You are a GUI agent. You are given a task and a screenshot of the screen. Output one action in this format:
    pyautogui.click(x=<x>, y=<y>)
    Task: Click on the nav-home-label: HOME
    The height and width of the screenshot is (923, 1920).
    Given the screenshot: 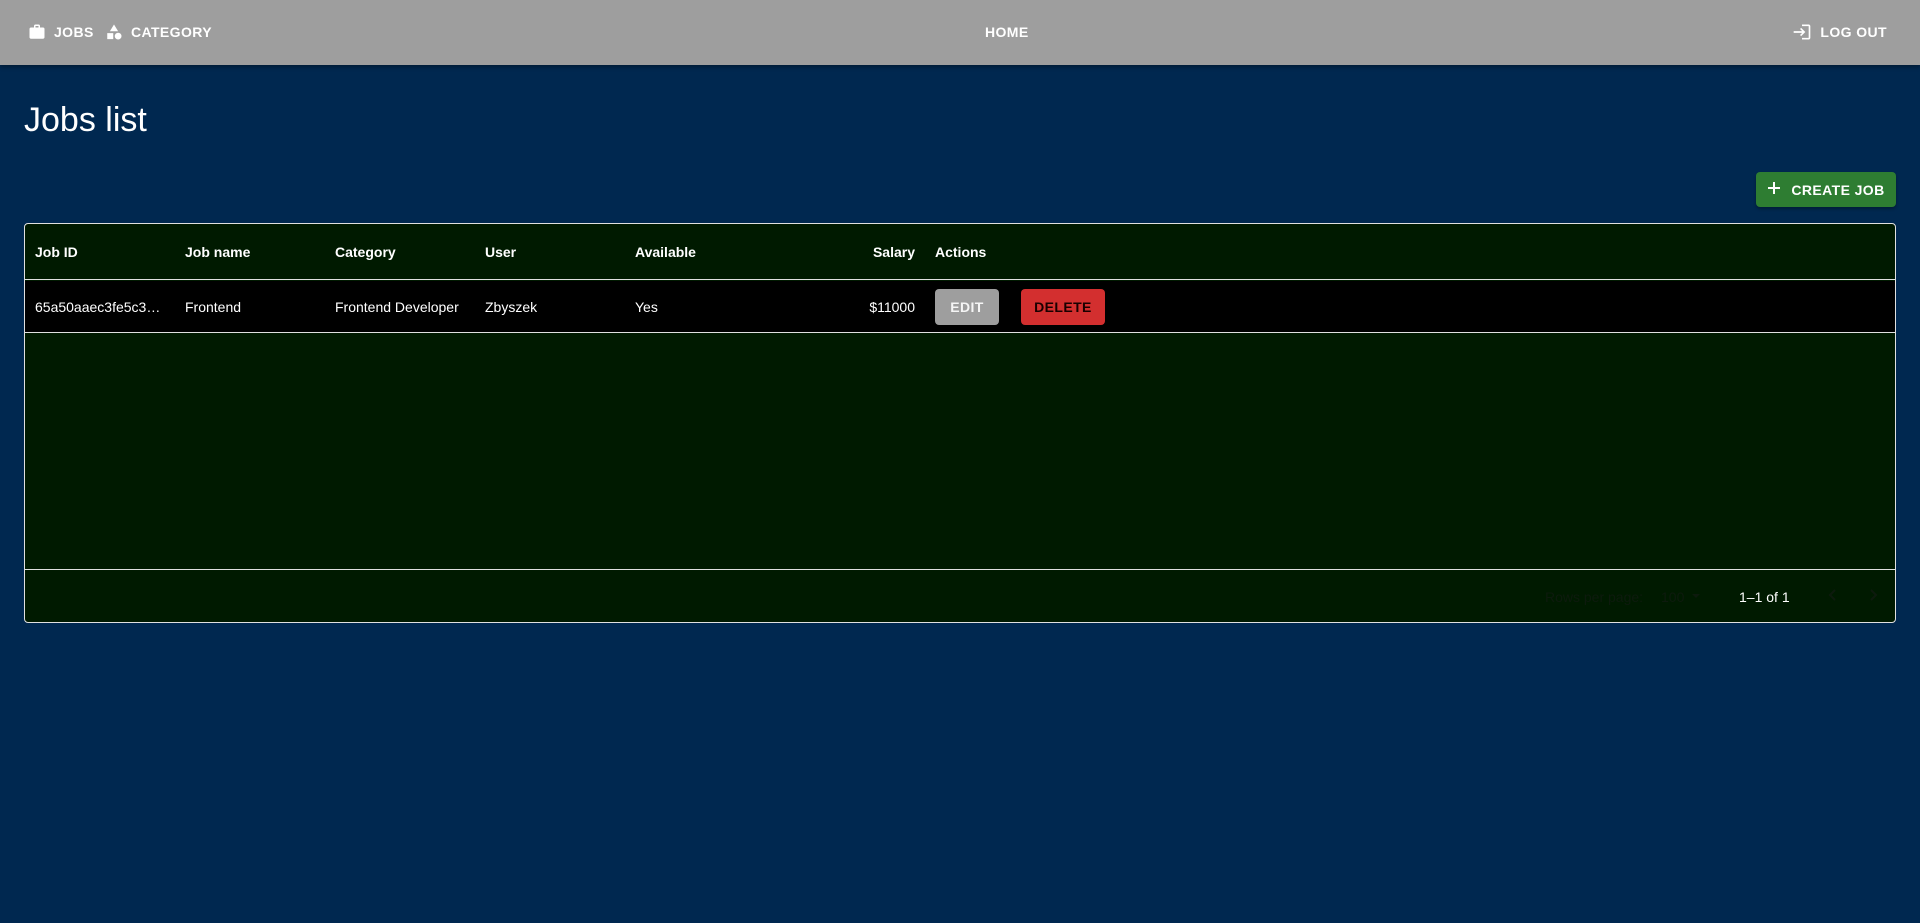 What is the action you would take?
    pyautogui.click(x=1007, y=32)
    